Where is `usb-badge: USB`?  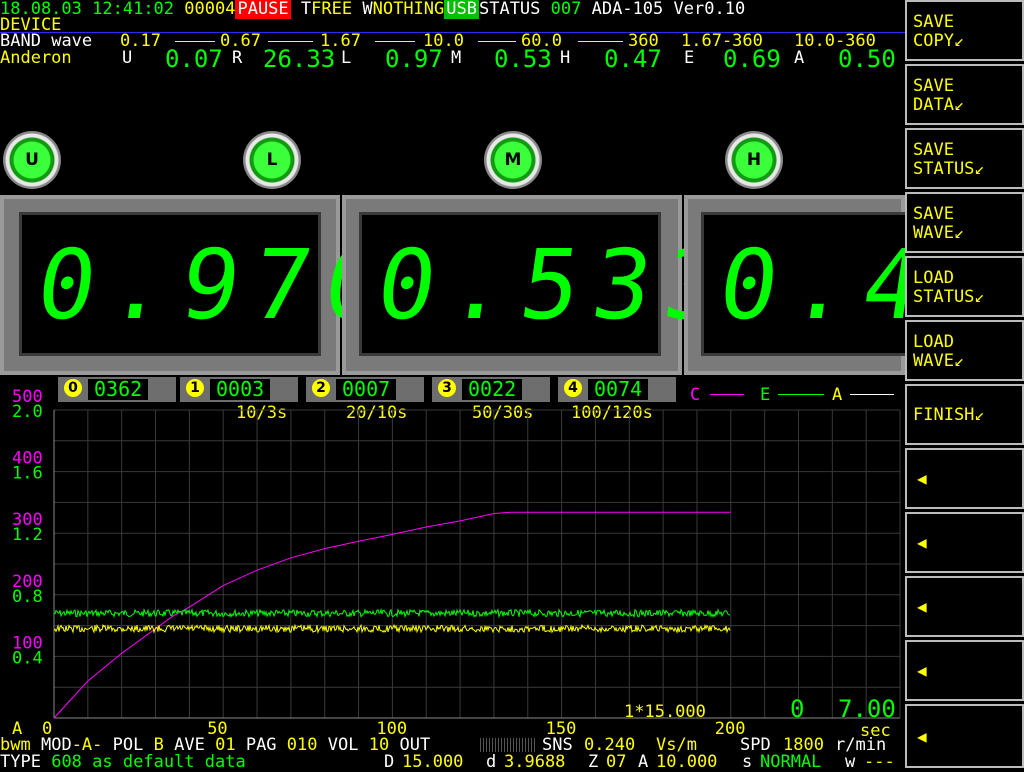
usb-badge: USB is located at coordinates (461, 9).